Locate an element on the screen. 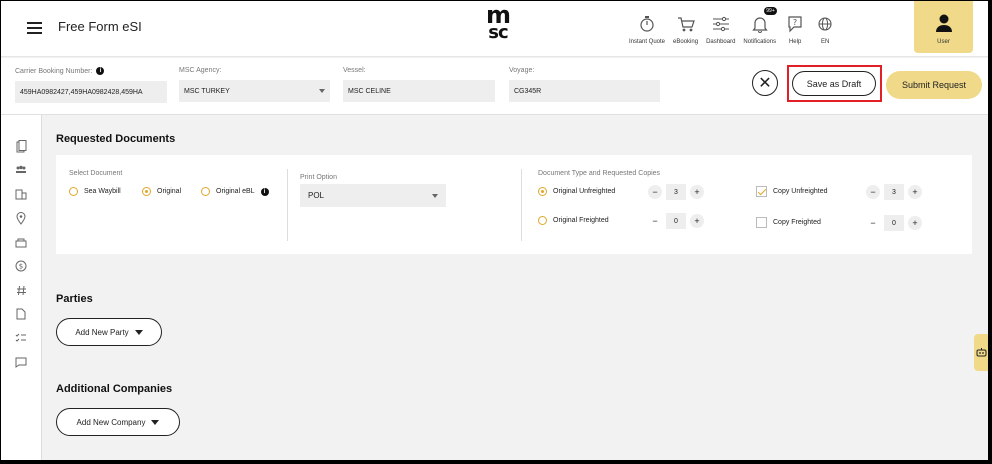 The image size is (992, 464). nav-notifications: 99+ Notifications is located at coordinates (760, 29).